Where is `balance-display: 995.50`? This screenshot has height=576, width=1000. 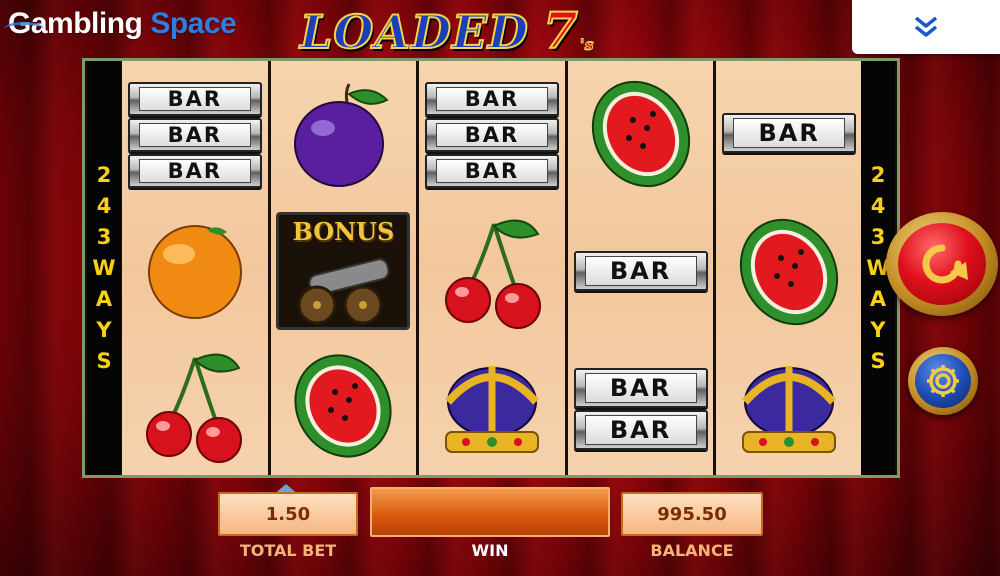 balance-display: 995.50 is located at coordinates (692, 514).